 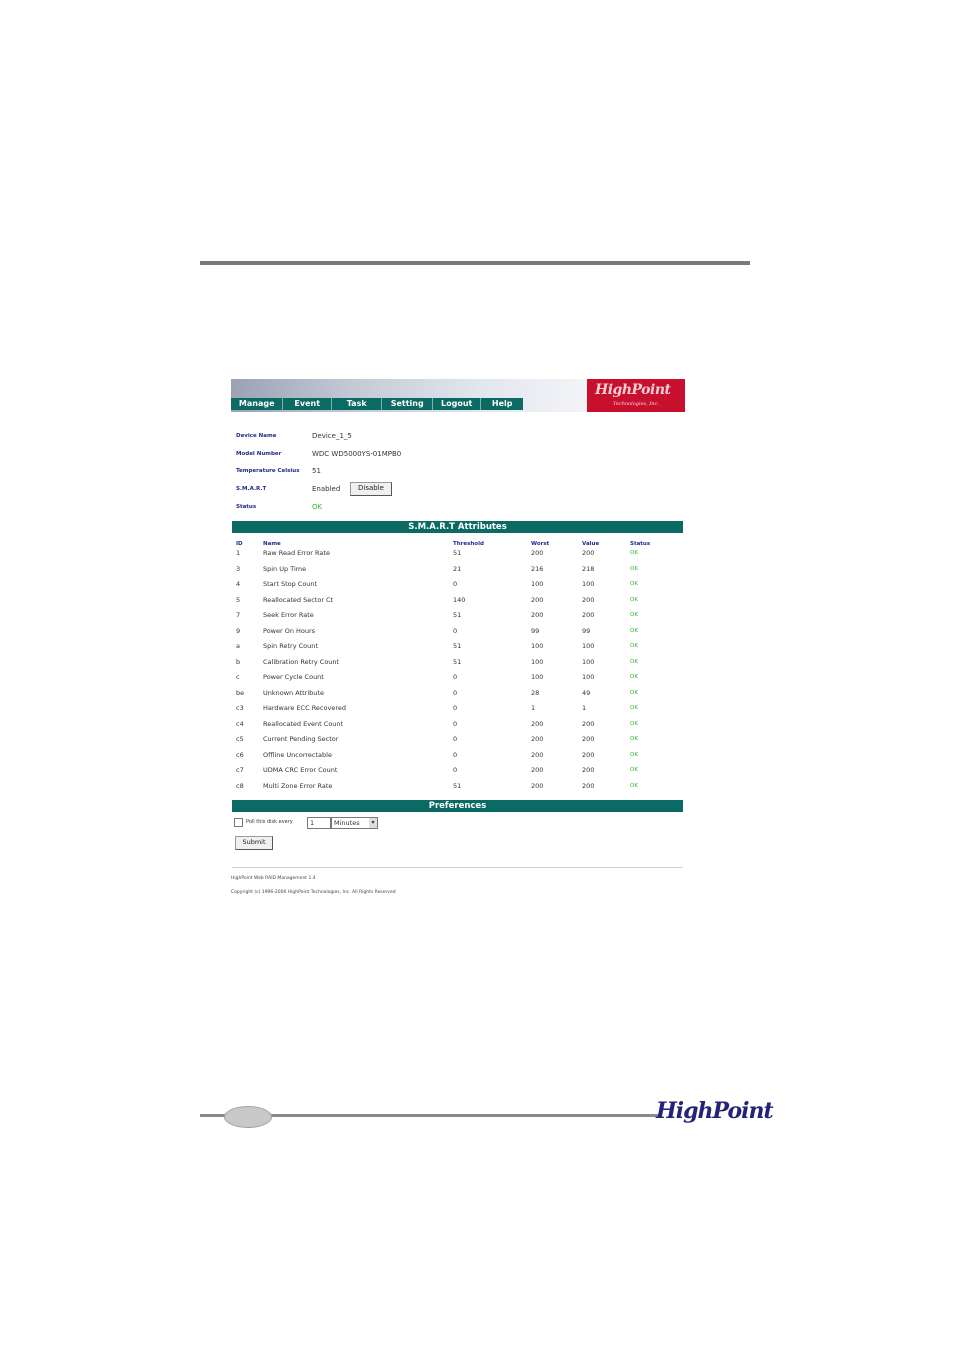 What do you see at coordinates (251, 489) in the screenshot?
I see `smart-label: S.M.A.R.T` at bounding box center [251, 489].